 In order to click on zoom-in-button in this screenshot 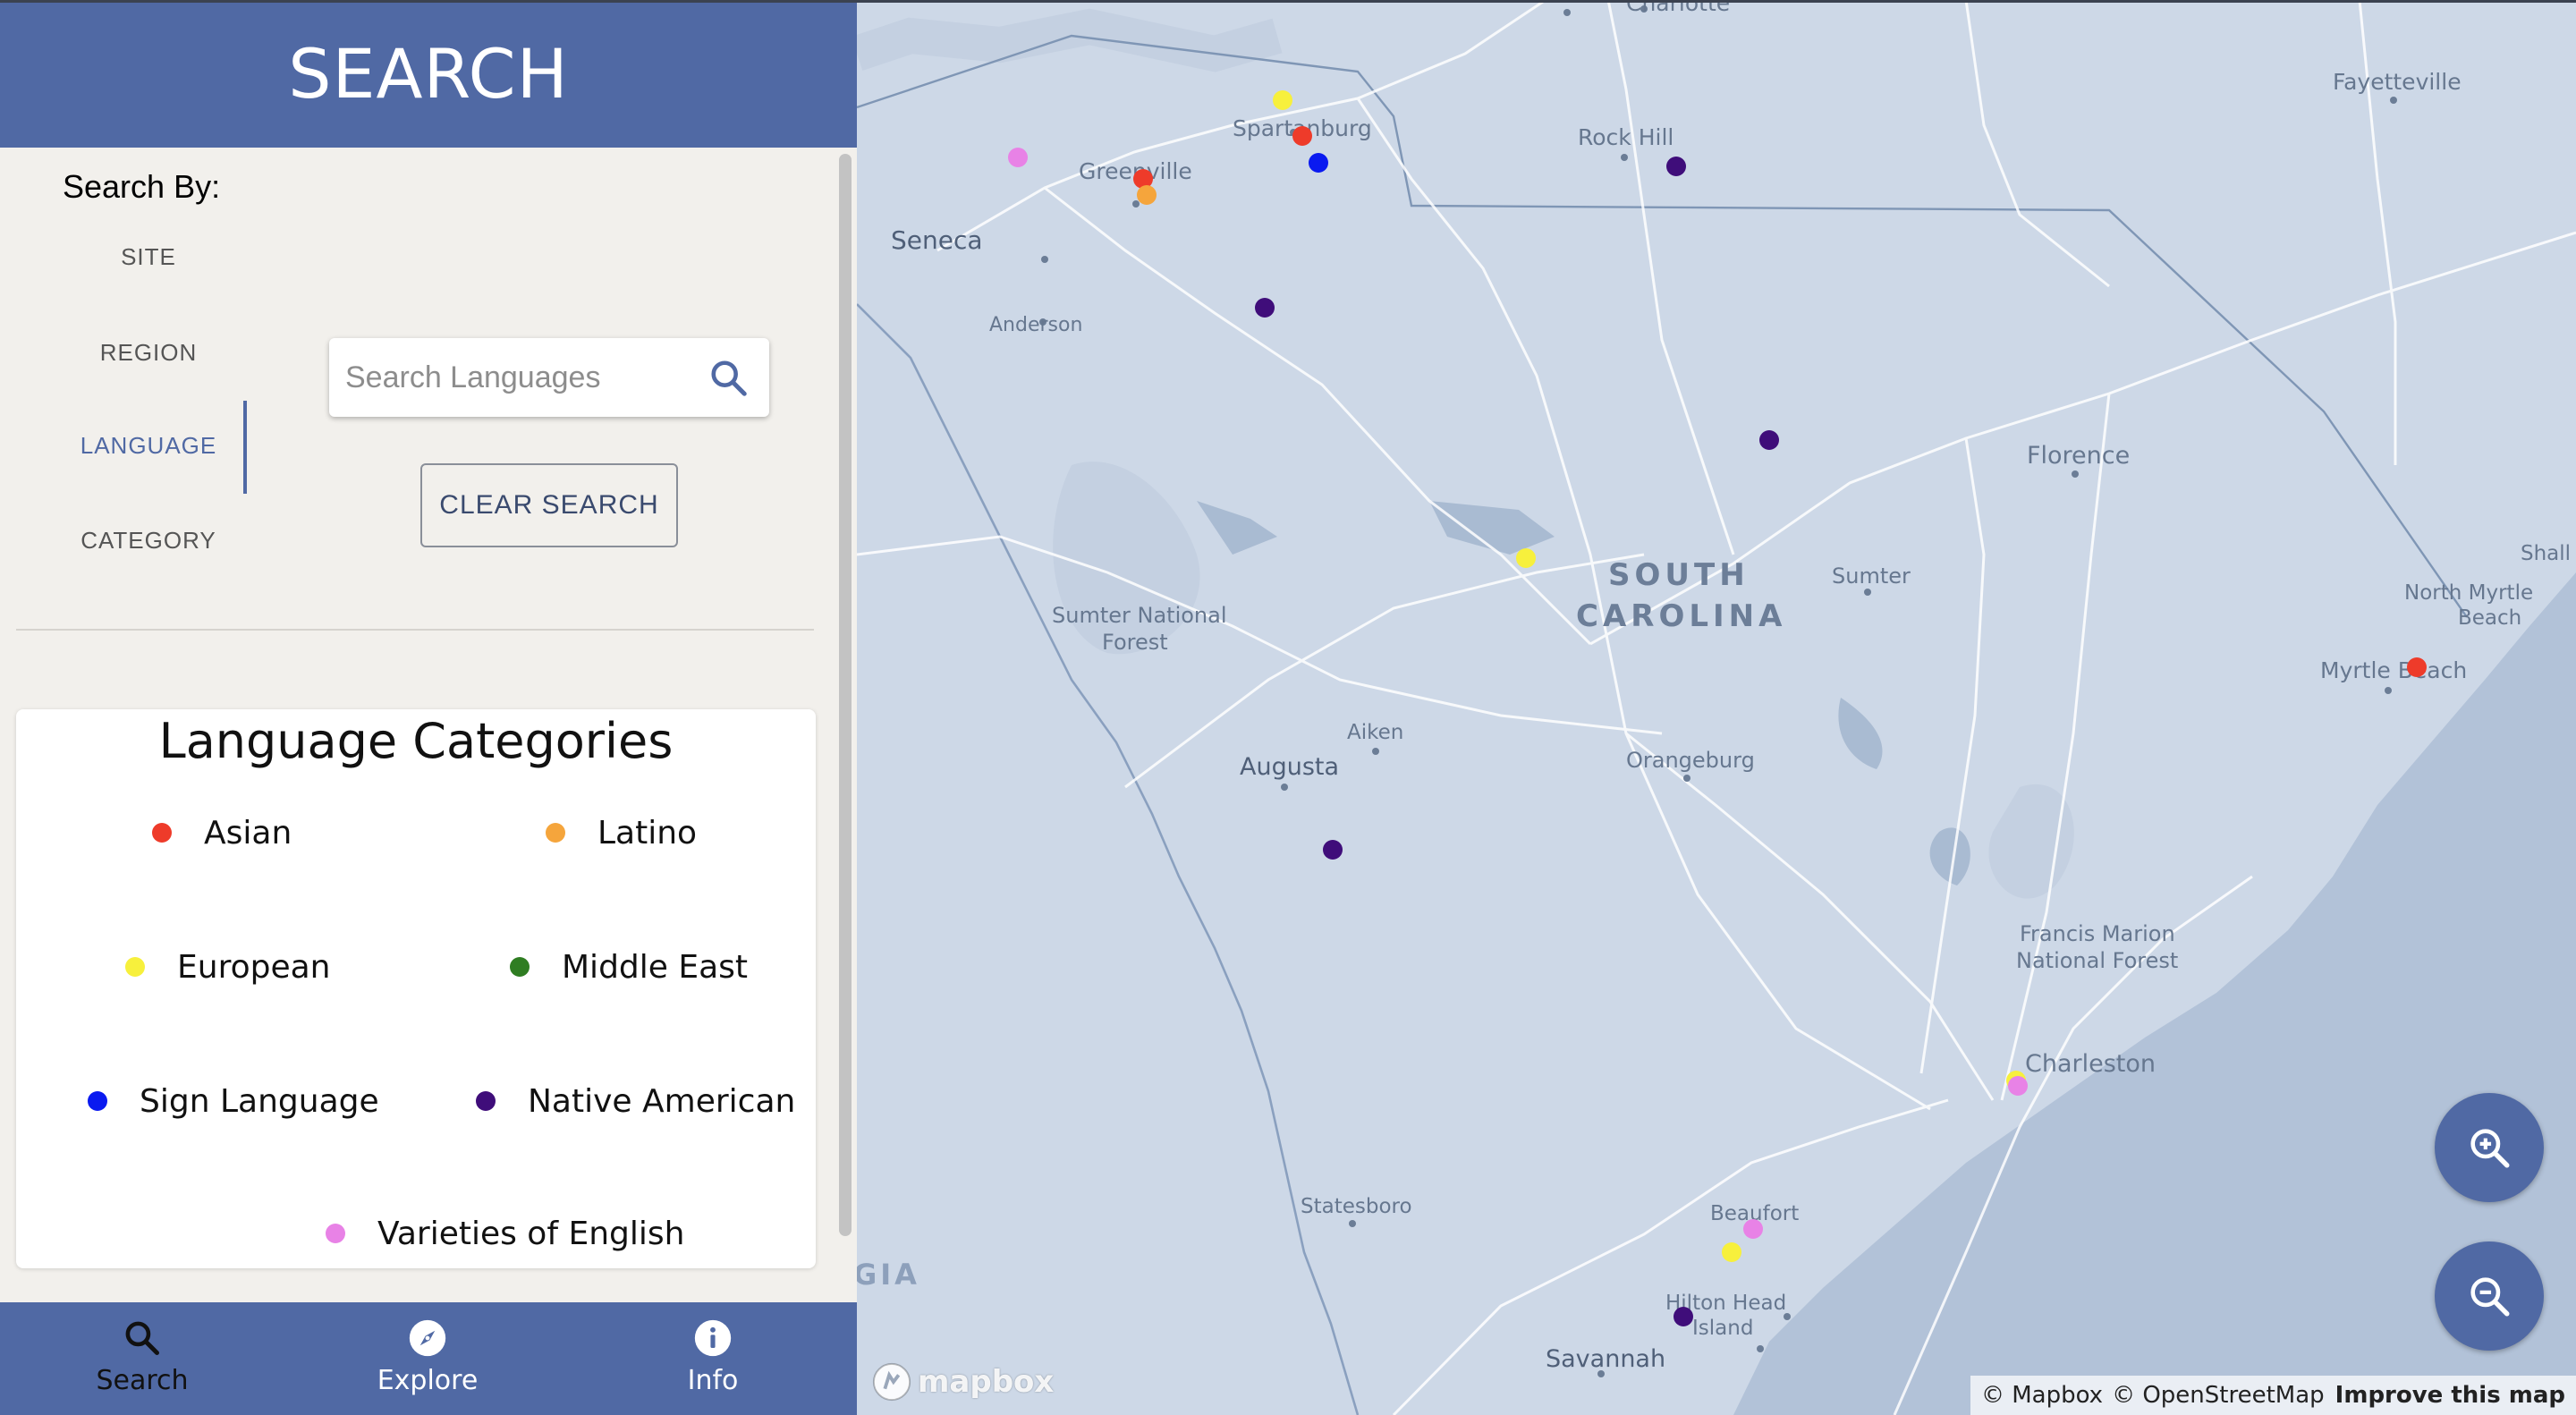, I will do `click(2489, 1148)`.